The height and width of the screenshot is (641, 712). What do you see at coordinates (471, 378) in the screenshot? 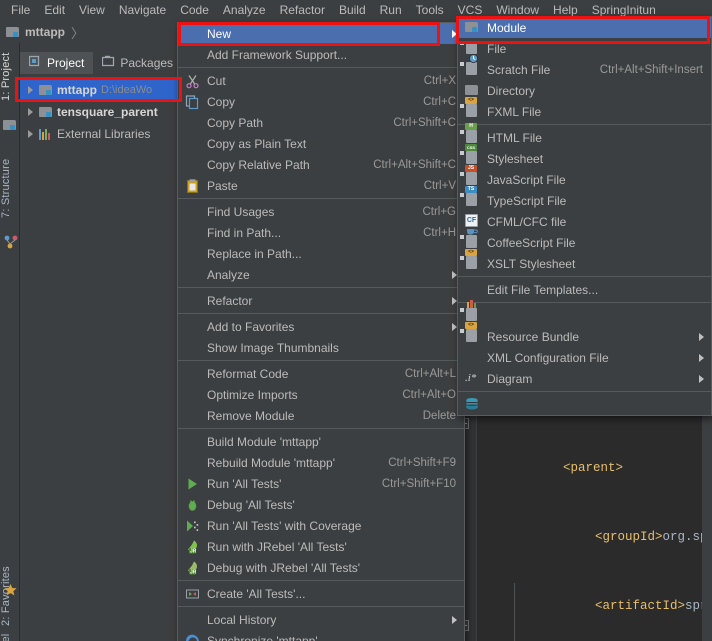
I see `ignore-file-icon: .i*` at bounding box center [471, 378].